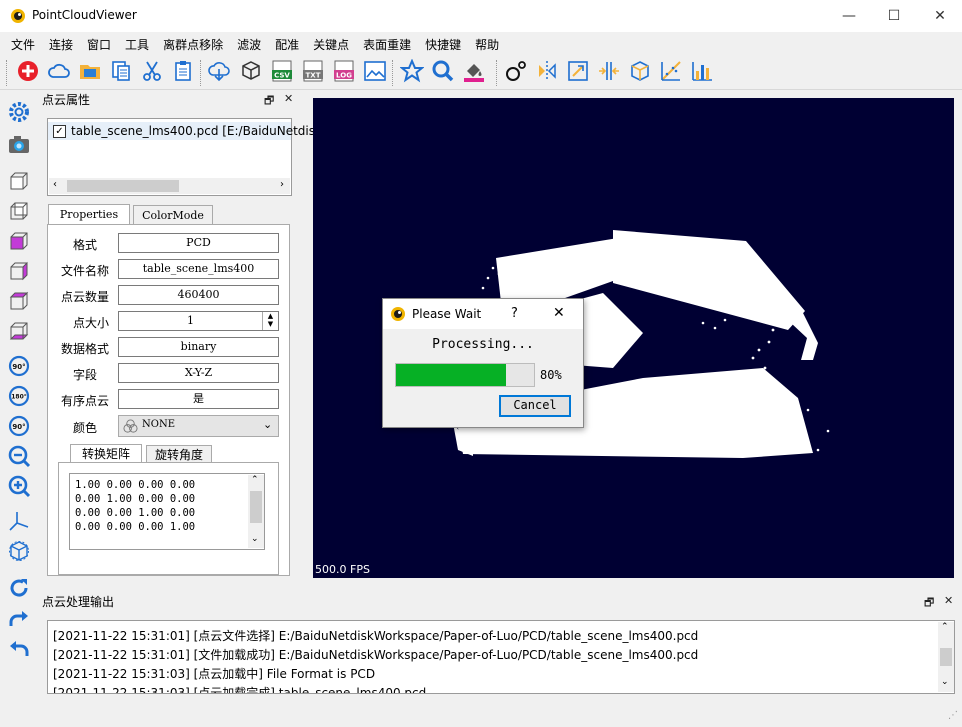 The image size is (962, 727). What do you see at coordinates (398, 314) in the screenshot?
I see `app-logo-icon` at bounding box center [398, 314].